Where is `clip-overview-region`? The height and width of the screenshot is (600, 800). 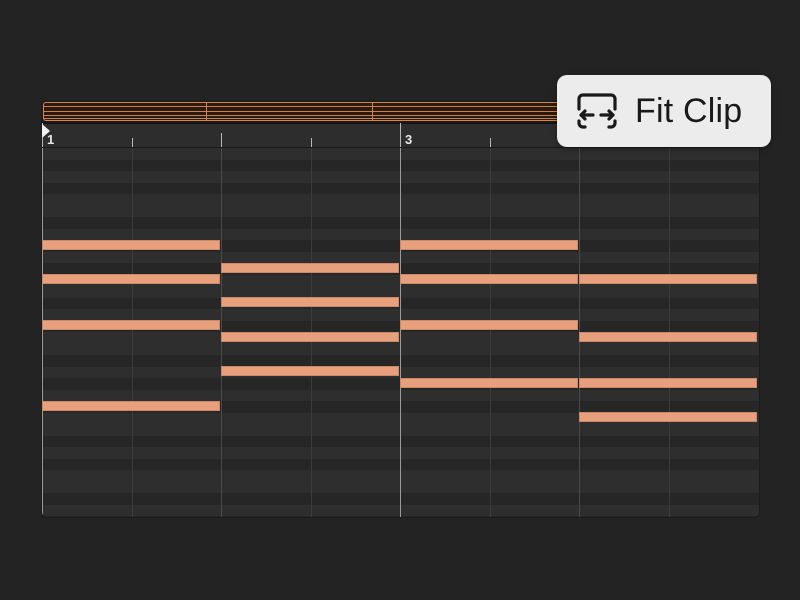
clip-overview-region is located at coordinates (323, 111).